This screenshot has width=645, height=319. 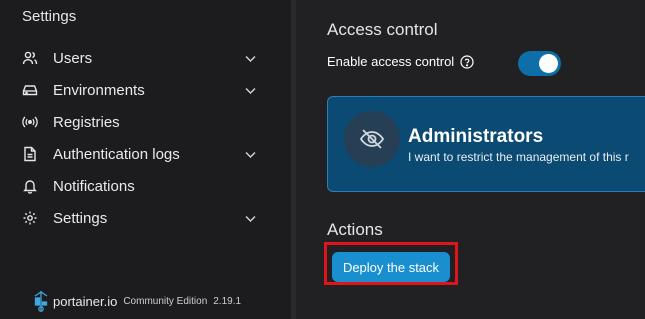 I want to click on users-icon, so click(x=30, y=58).